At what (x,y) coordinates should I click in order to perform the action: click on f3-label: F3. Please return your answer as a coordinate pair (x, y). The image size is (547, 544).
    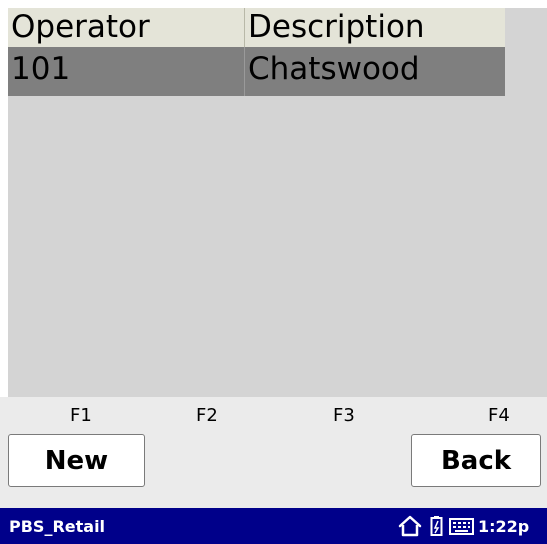
    Looking at the image, I should click on (344, 415).